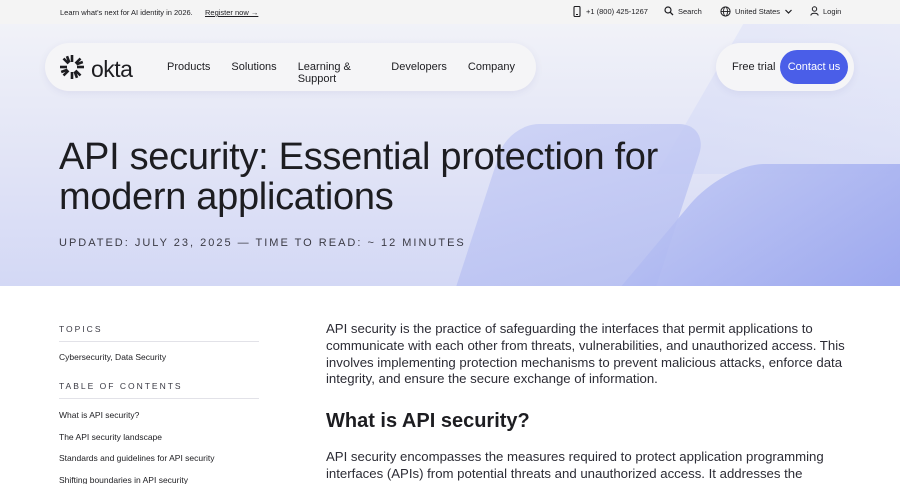 This screenshot has height=484, width=900. Describe the element at coordinates (159, 477) in the screenshot. I see `toc-item: Shifting boundaries in API security` at that location.